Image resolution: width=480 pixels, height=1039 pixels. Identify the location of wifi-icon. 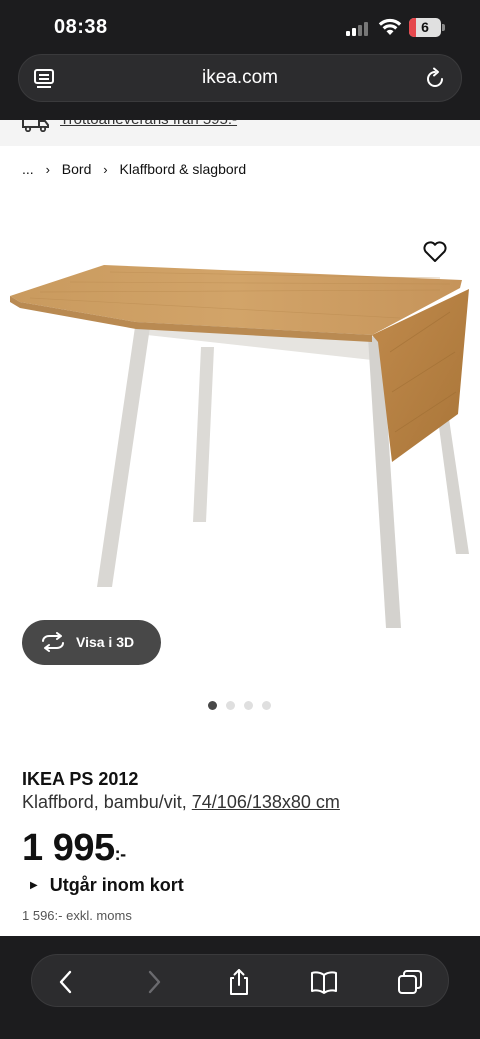
(390, 26).